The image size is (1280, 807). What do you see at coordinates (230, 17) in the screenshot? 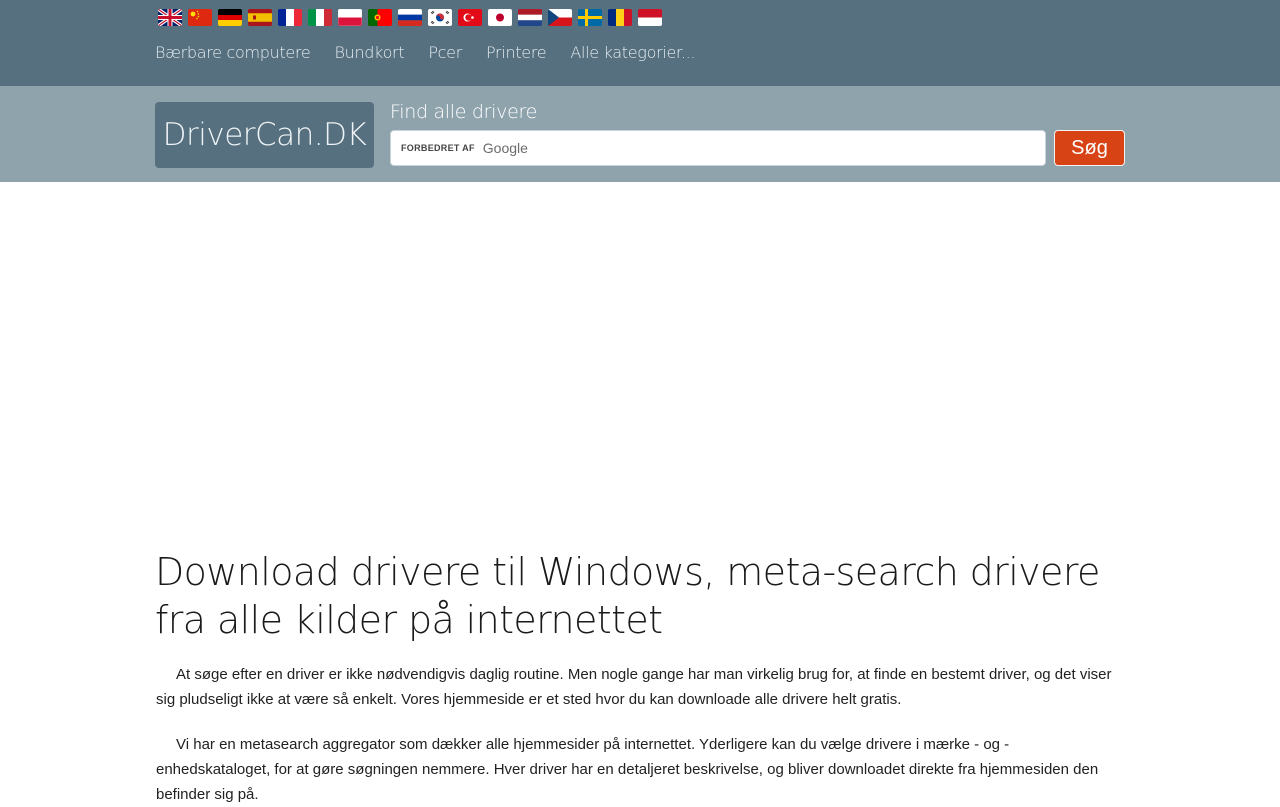
I see `flag-de-icon` at bounding box center [230, 17].